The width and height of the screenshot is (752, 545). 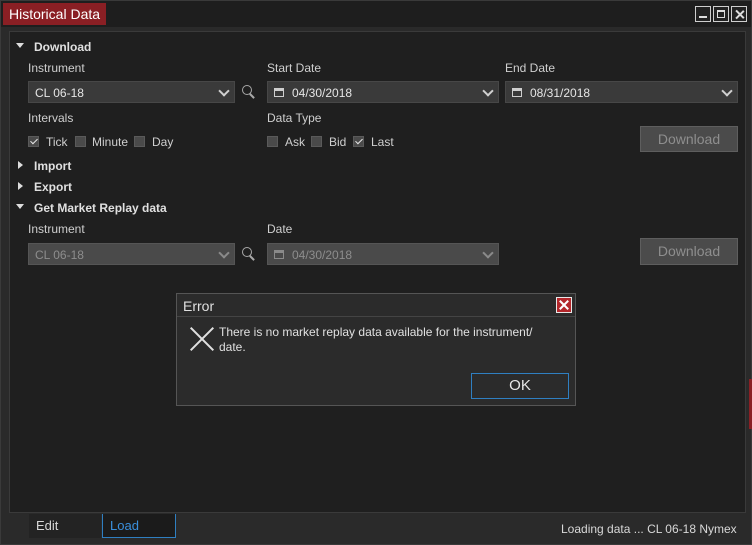 I want to click on market-replay-section-header: Get Market Replay data, so click(x=100, y=208).